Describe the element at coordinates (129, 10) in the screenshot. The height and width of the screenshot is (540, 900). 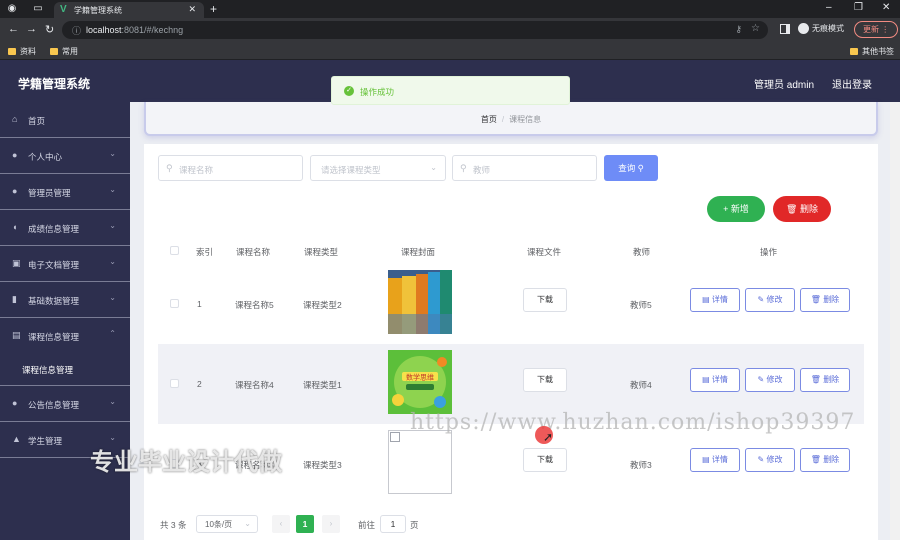
I see `browser-tab-active: V 学籍管理系统 ✕` at that location.